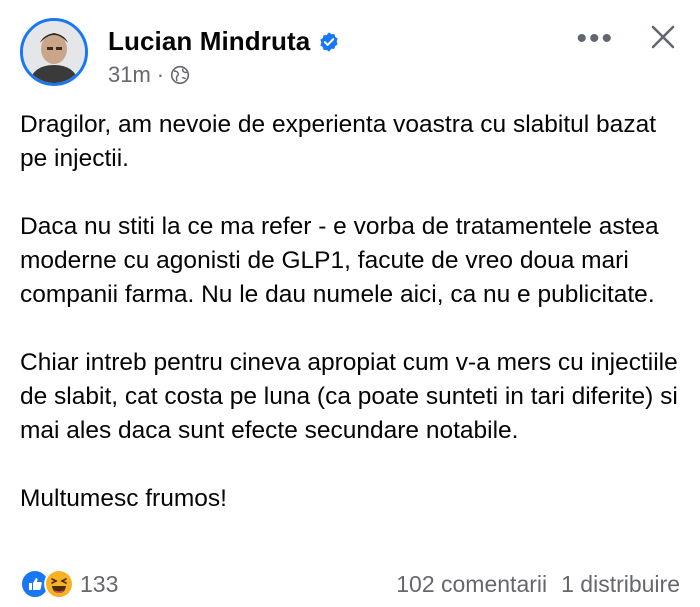 This screenshot has height=607, width=700. Describe the element at coordinates (350, 584) in the screenshot. I see `post-footer: 133 102 comentarii 1 distribuire` at that location.